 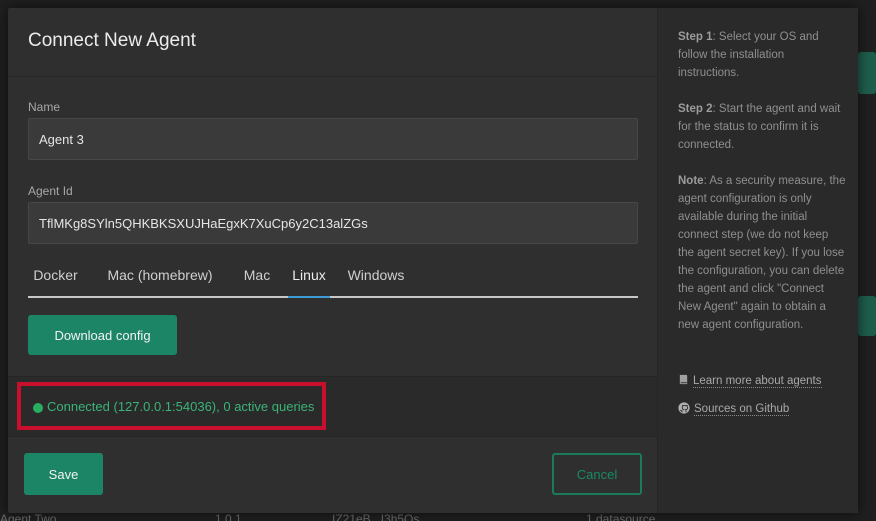 I want to click on agent-id-label: Agent Id, so click(x=50, y=191).